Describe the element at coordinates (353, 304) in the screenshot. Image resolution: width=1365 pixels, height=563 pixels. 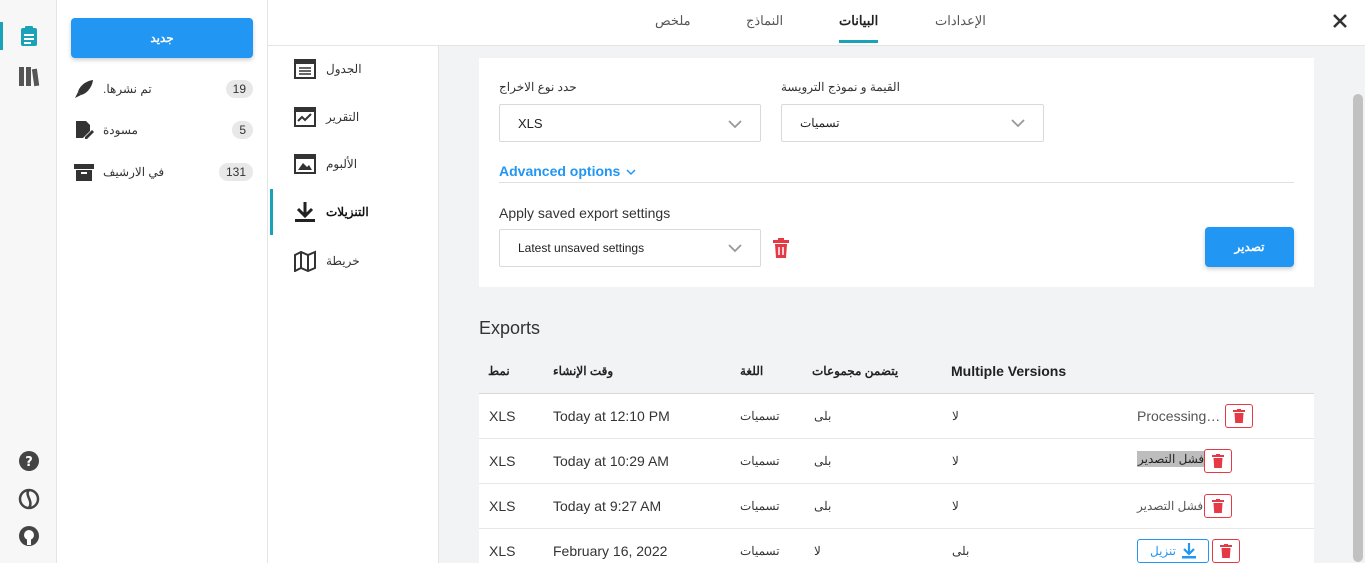
I see `data-section-menu: الجدول التقرير الألبوم التنزيلات خريطة` at that location.